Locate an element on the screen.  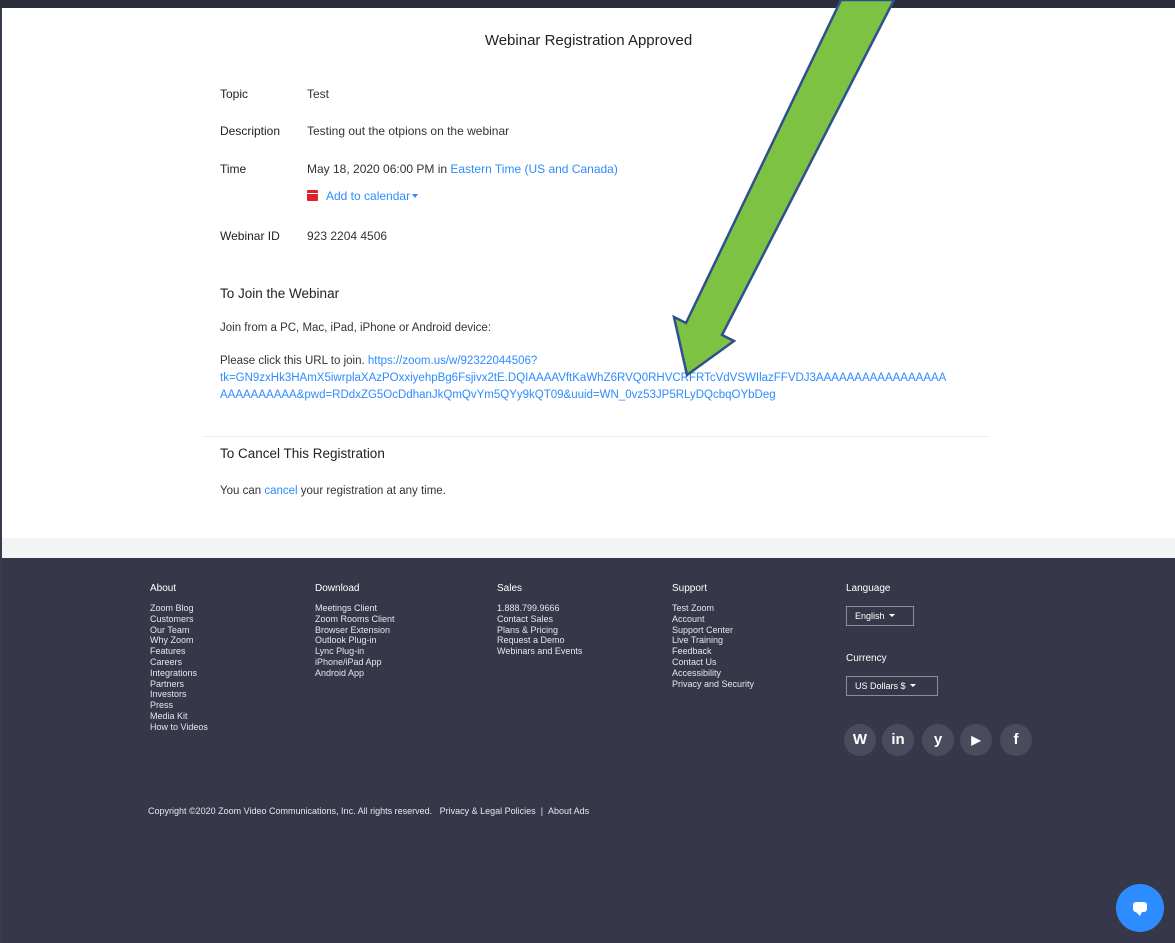
footer-link: Accessibility is located at coordinates (713, 673).